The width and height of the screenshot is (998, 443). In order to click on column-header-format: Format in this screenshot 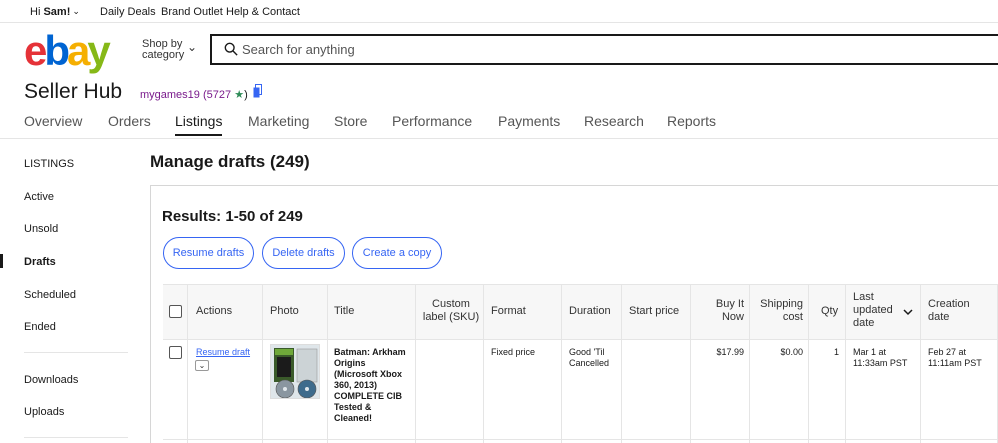, I will do `click(508, 311)`.